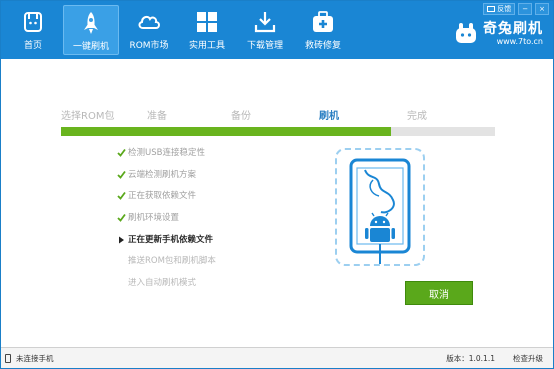 This screenshot has width=554, height=369. Describe the element at coordinates (322, 46) in the screenshot. I see `nav-brick-repair-label: 救砖修复` at that location.